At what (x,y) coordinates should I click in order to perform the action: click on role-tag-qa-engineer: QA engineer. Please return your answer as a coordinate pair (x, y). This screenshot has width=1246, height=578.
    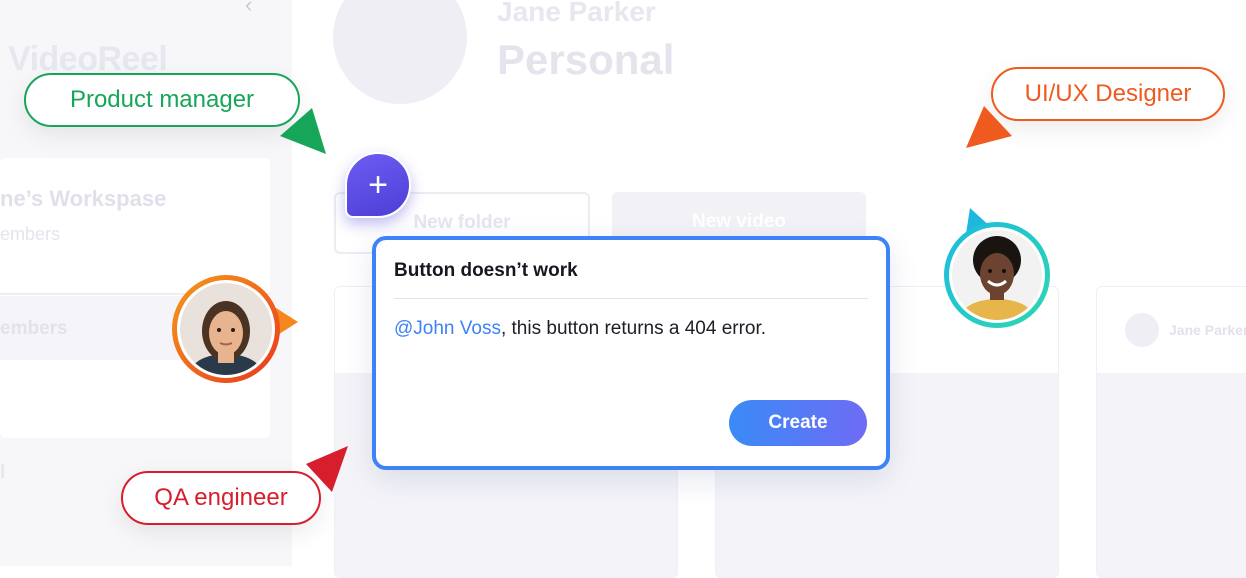
    Looking at the image, I should click on (221, 498).